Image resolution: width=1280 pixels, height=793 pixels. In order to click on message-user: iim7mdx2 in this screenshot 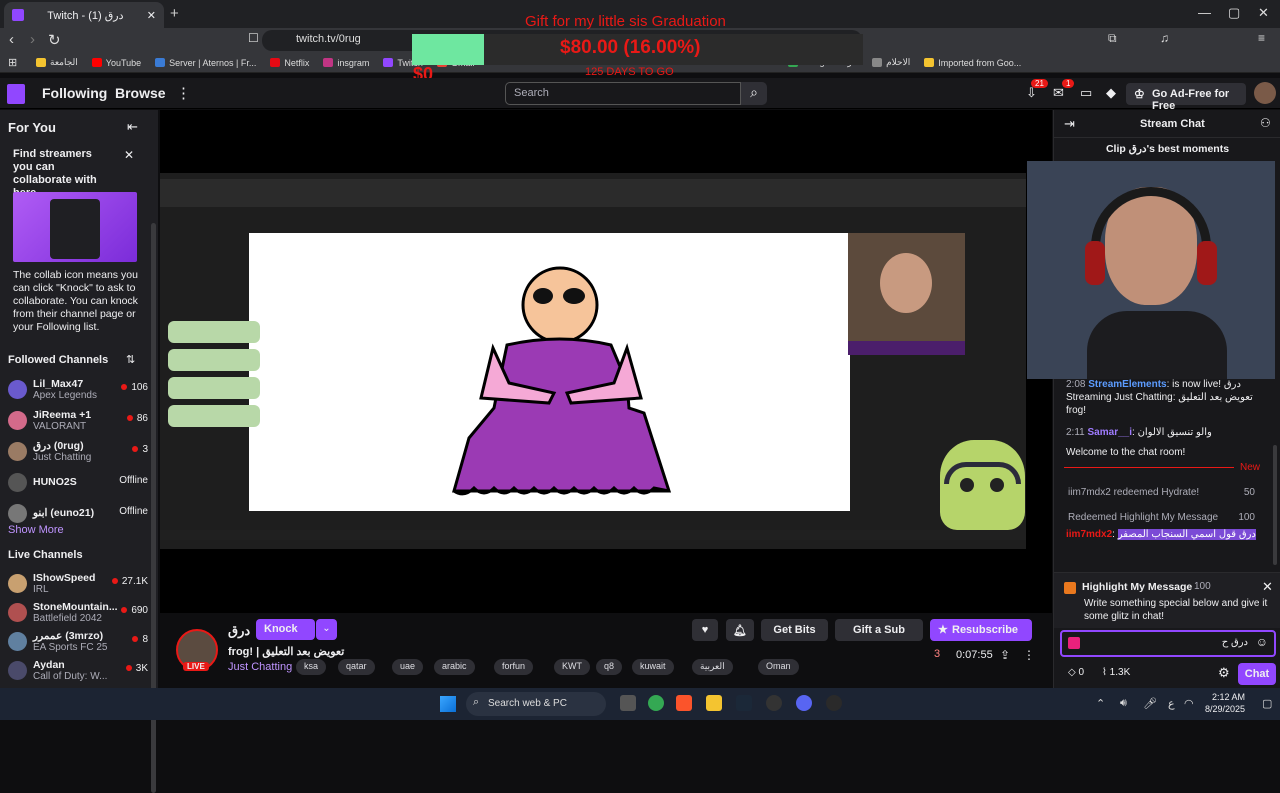, I will do `click(1089, 534)`.